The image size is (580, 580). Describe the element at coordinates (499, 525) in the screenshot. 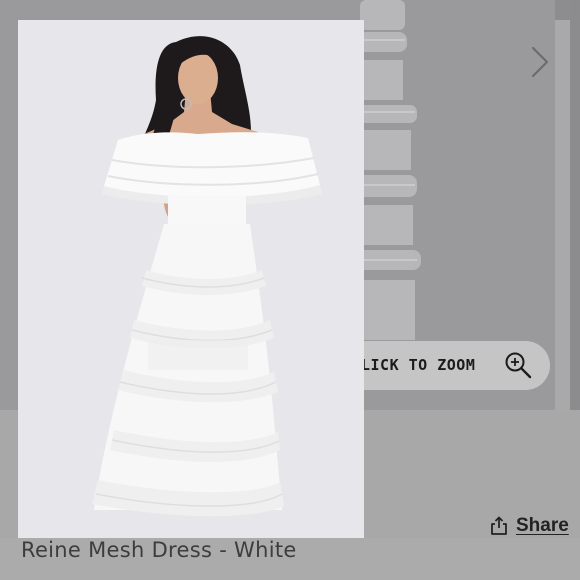

I see `share-icon` at that location.